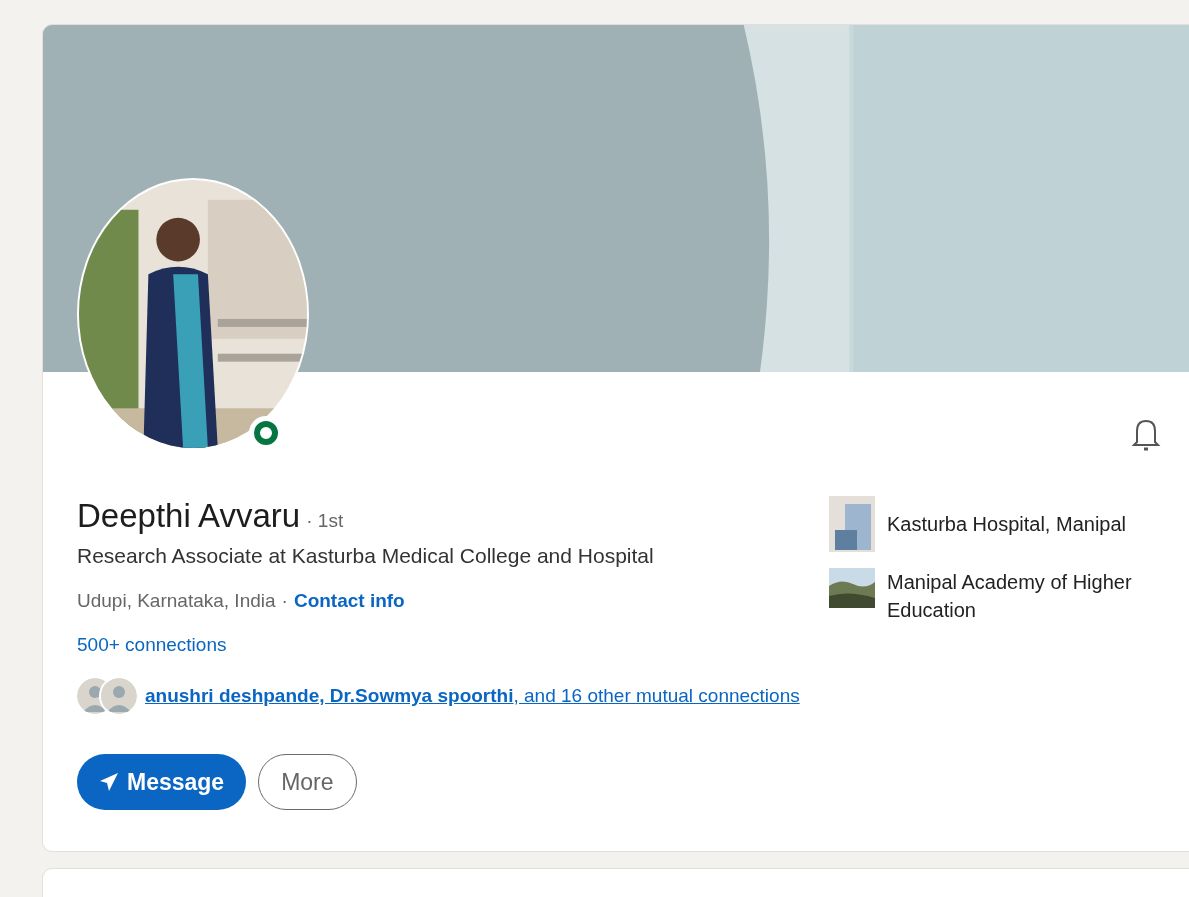  I want to click on message-button: Message, so click(162, 782).